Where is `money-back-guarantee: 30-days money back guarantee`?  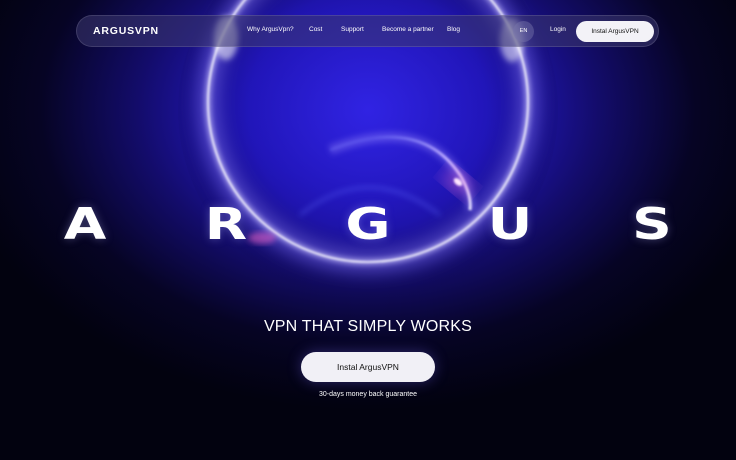
money-back-guarantee: 30-days money back guarantee is located at coordinates (368, 394).